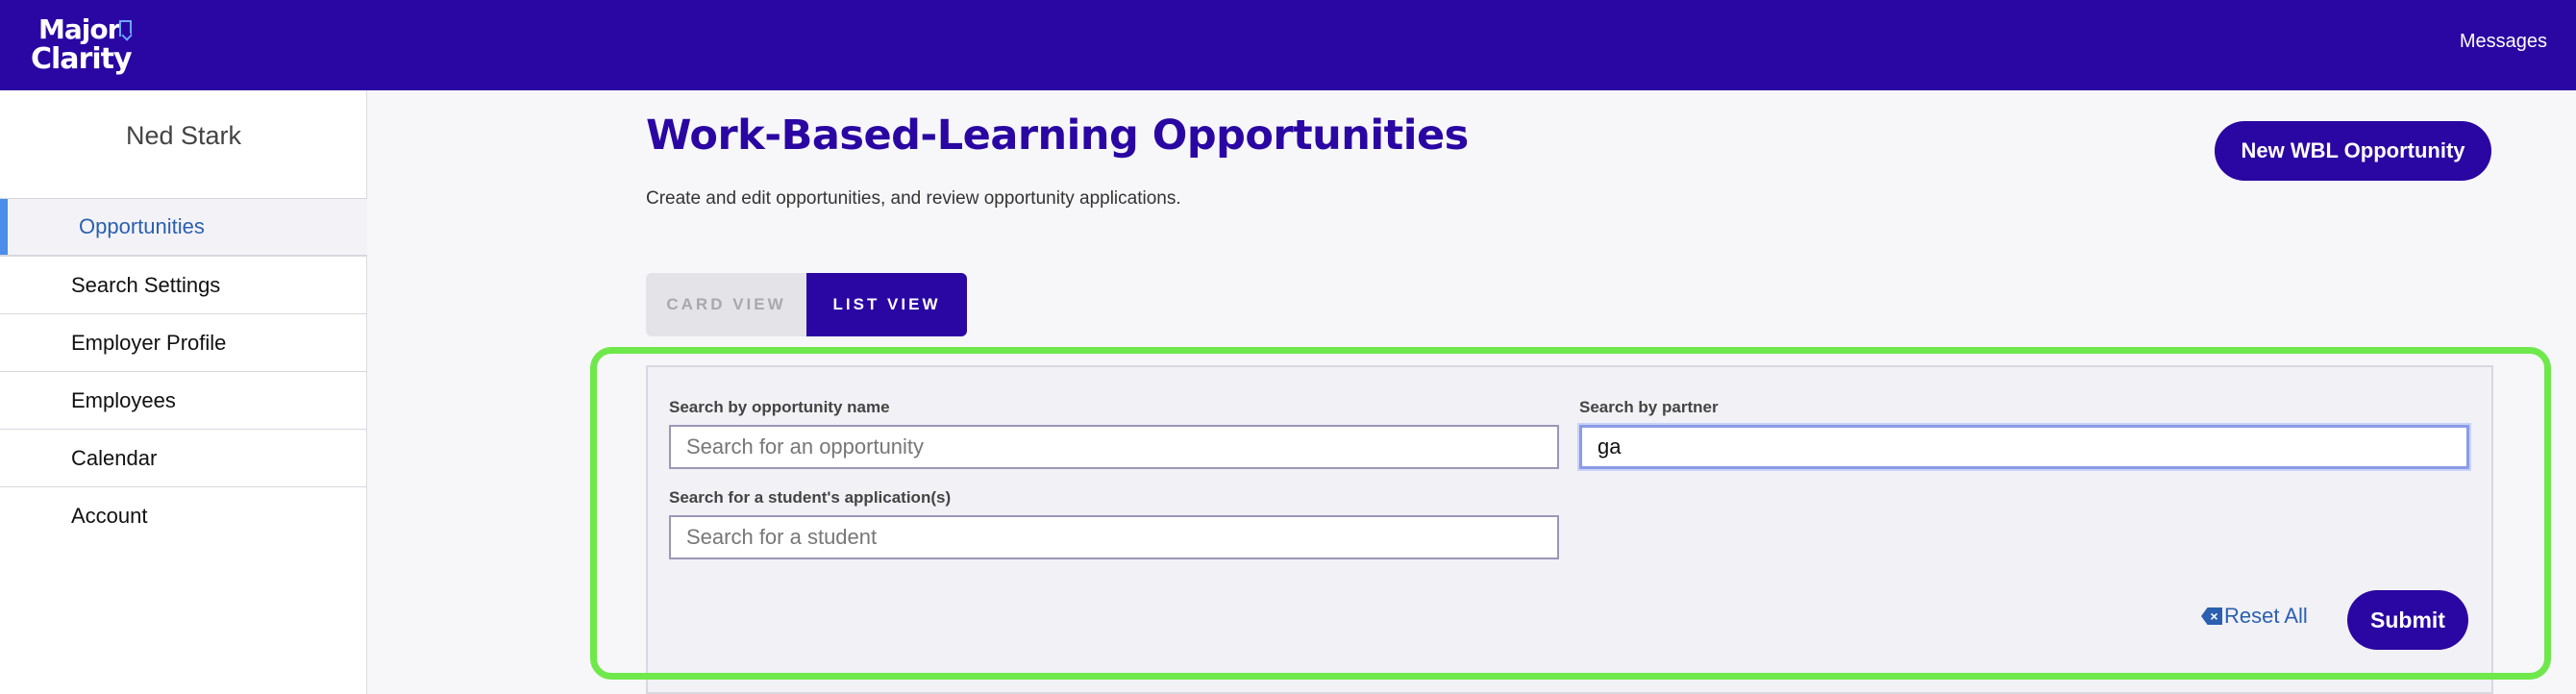  Describe the element at coordinates (2504, 42) in the screenshot. I see `messages-link: Messages` at that location.